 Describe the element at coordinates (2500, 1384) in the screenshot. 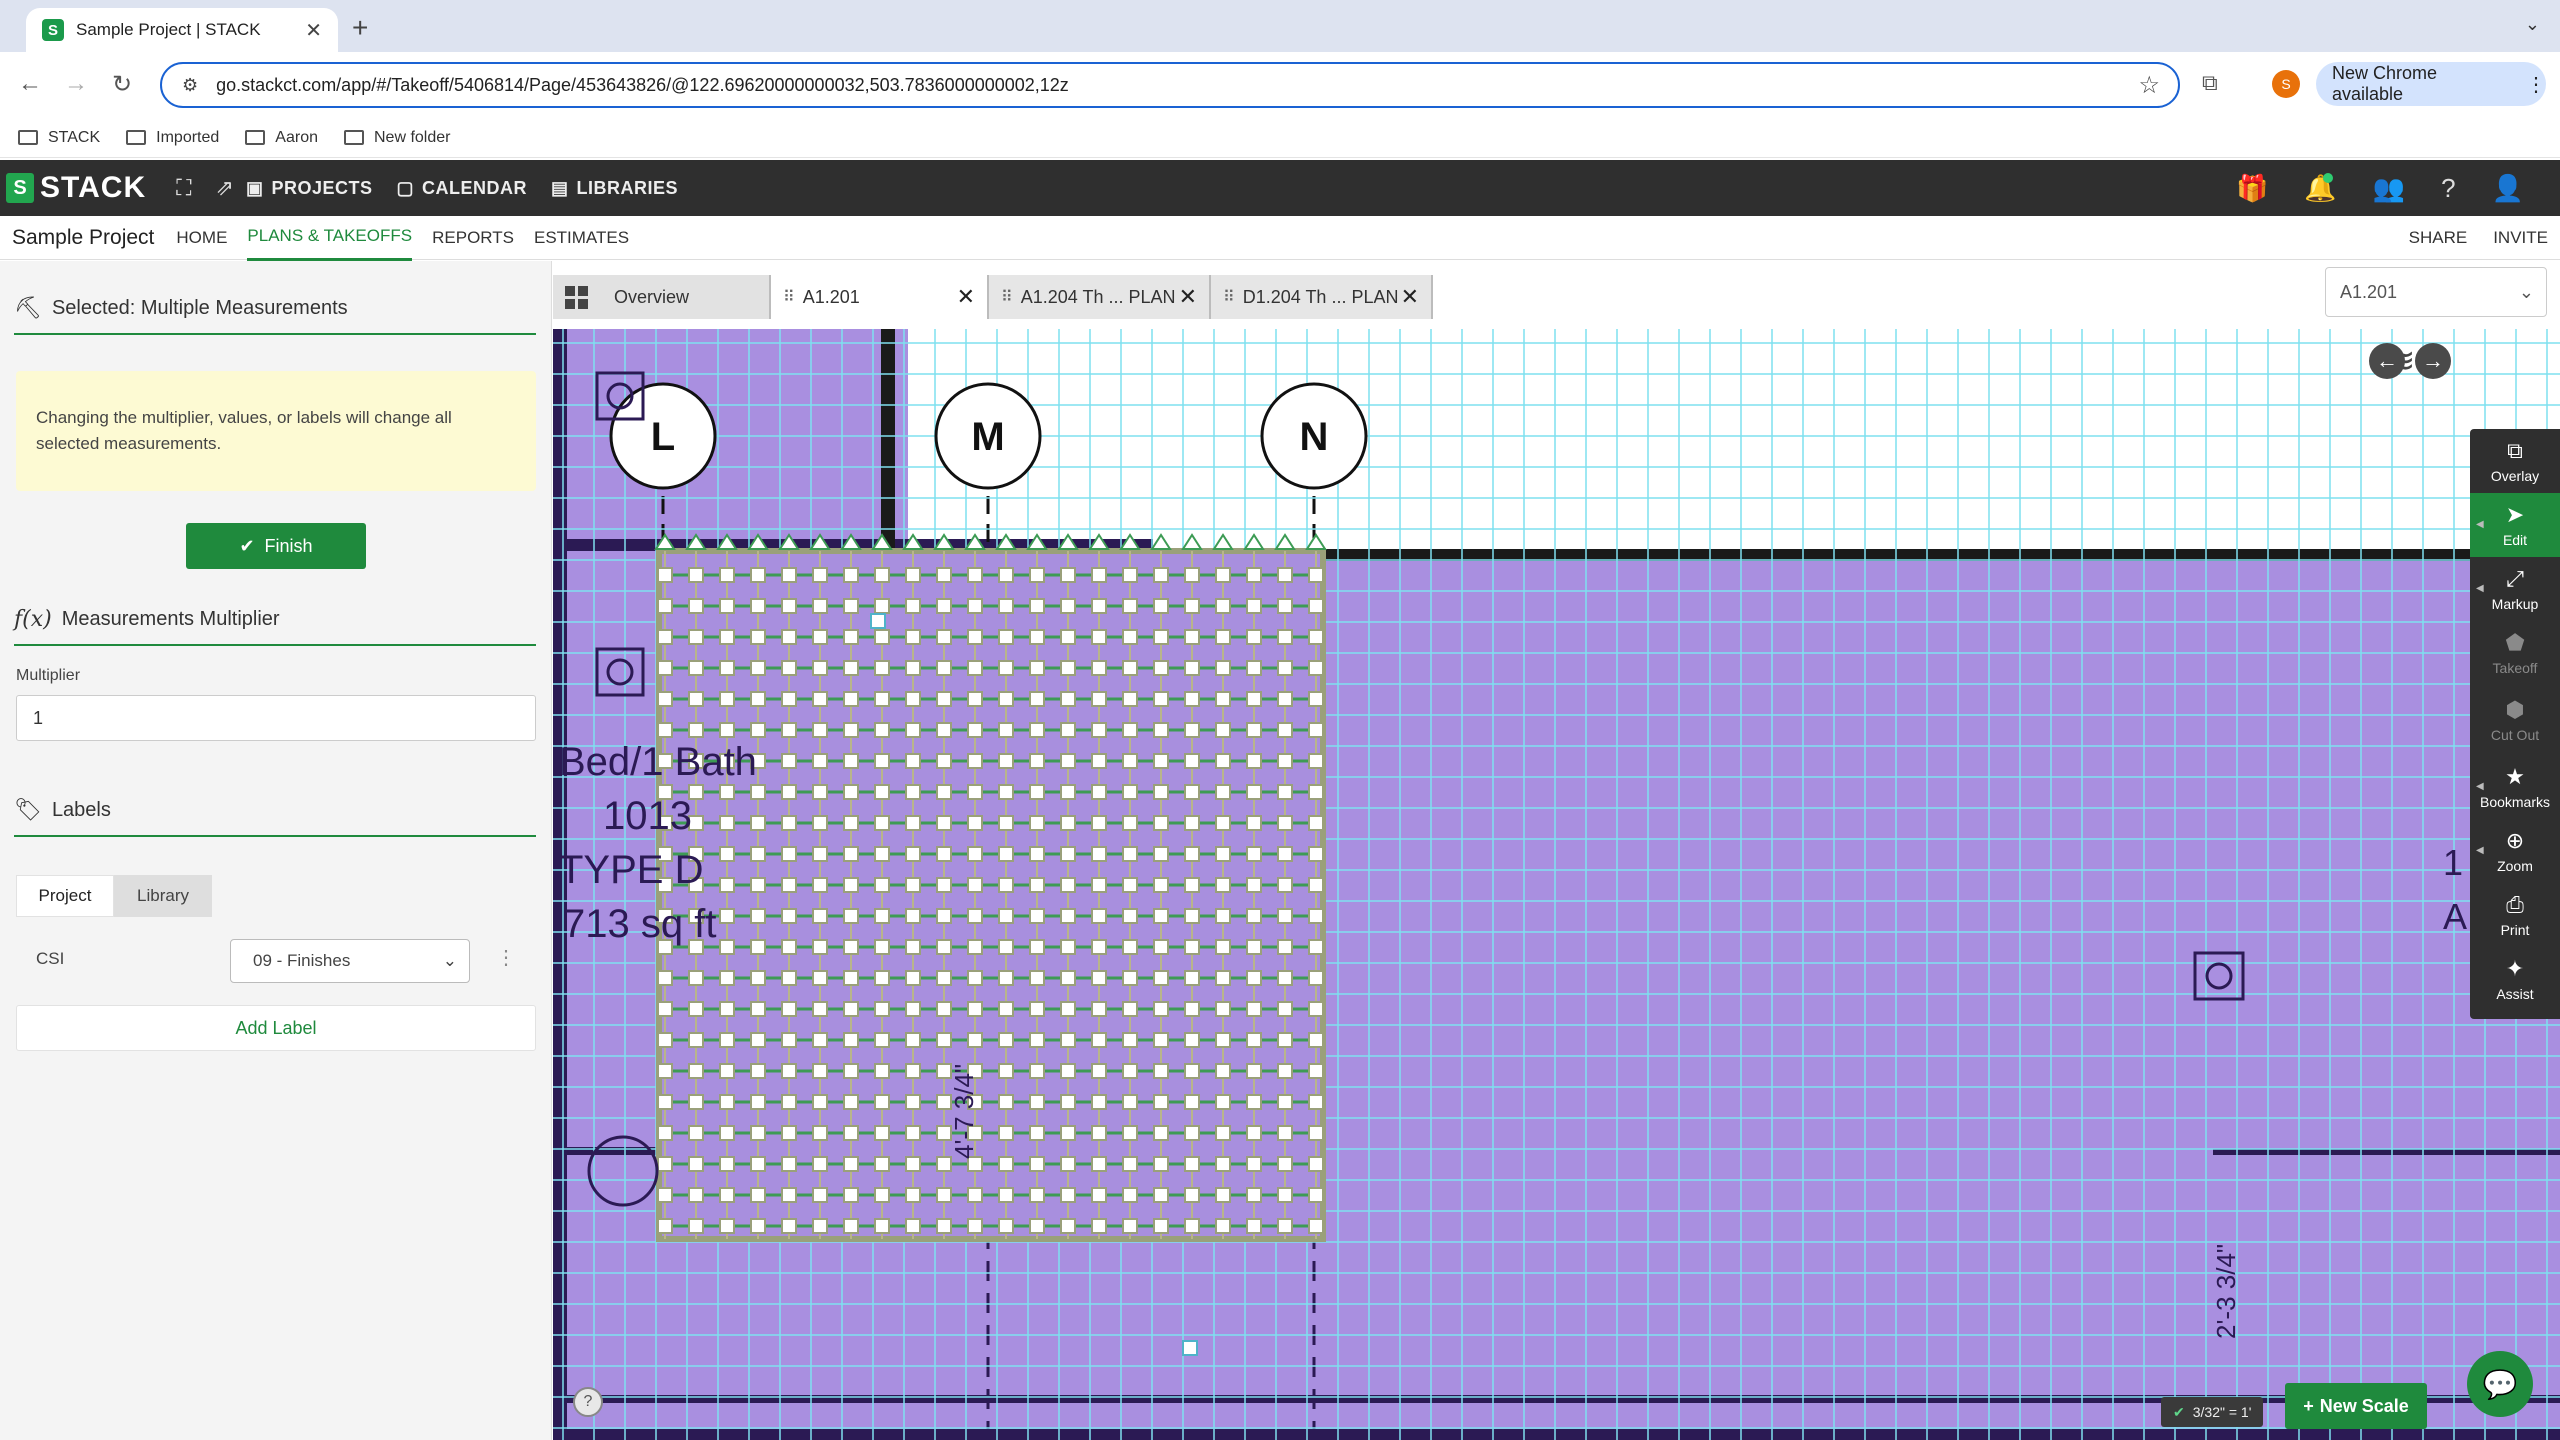

I see `chat-icon: 💬` at that location.